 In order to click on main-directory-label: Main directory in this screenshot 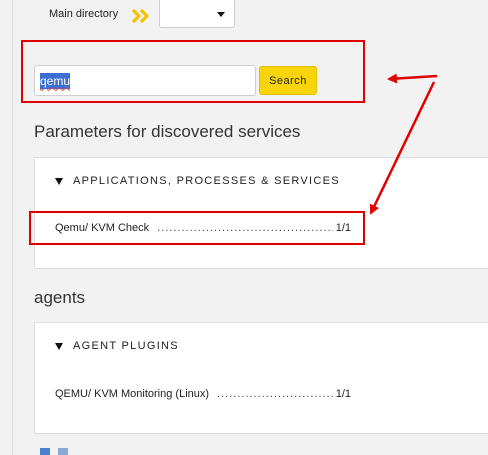, I will do `click(84, 14)`.